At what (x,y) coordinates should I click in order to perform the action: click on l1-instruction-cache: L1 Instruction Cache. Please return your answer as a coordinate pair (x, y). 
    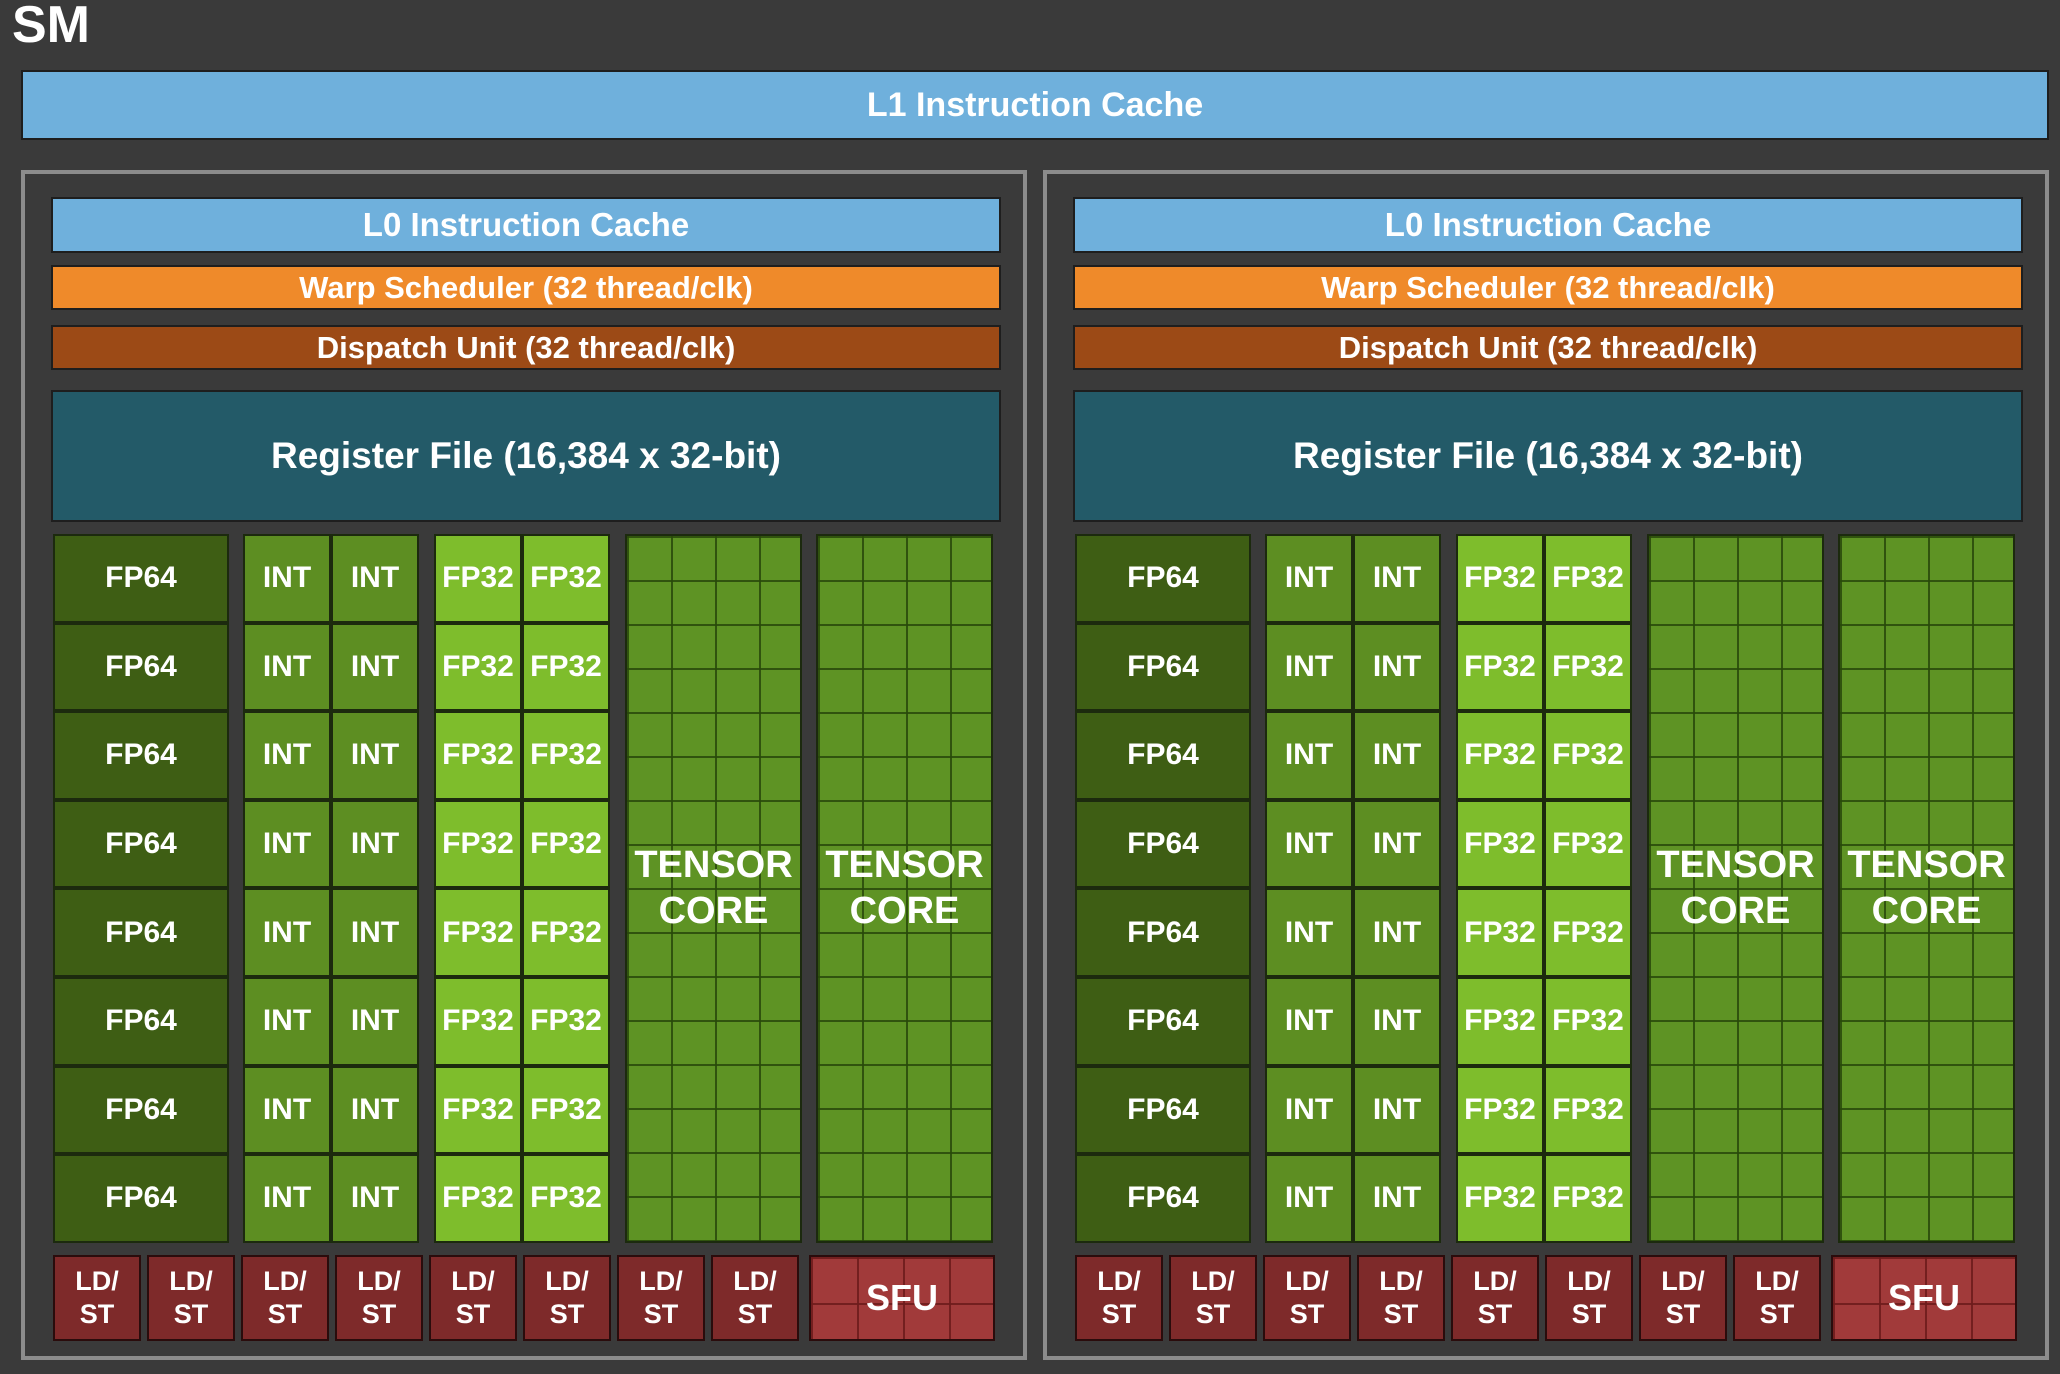
    Looking at the image, I should click on (1035, 105).